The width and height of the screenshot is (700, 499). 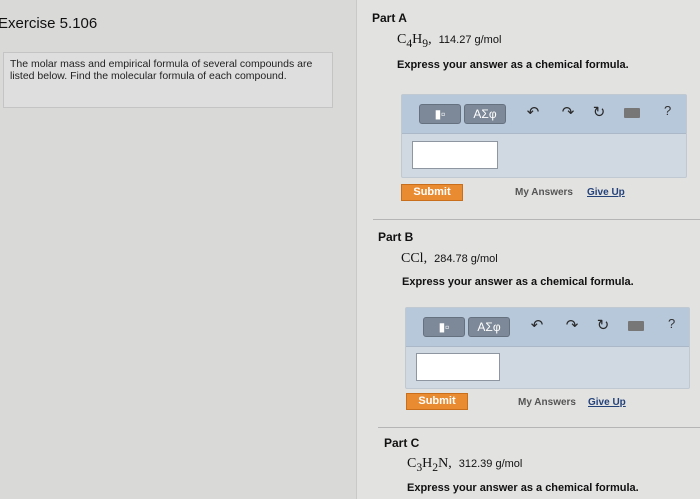 What do you see at coordinates (432, 192) in the screenshot?
I see `part-a-submit-button: Submit` at bounding box center [432, 192].